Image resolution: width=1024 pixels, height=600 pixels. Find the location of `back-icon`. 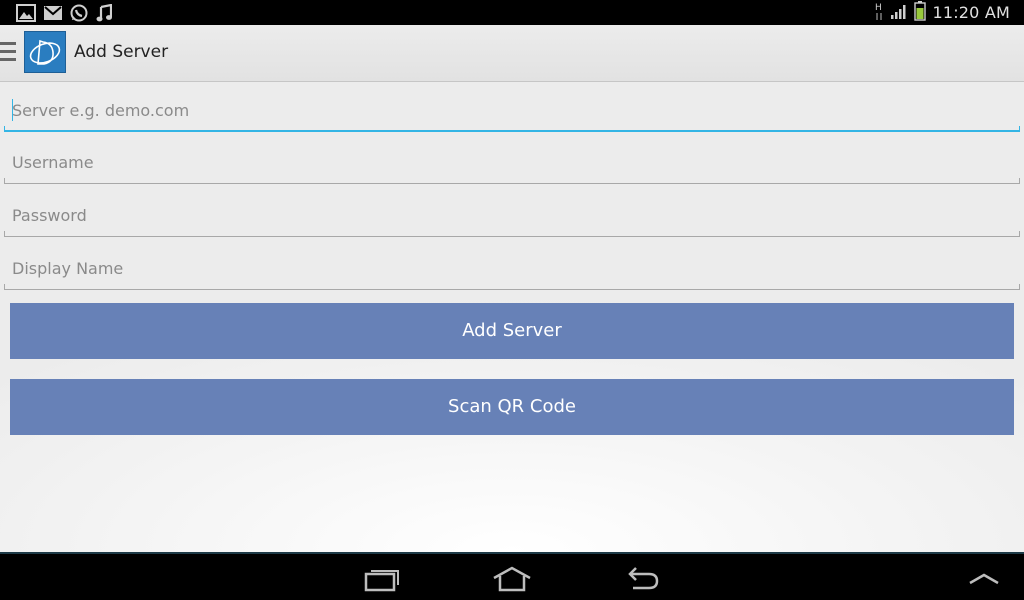

back-icon is located at coordinates (642, 579).